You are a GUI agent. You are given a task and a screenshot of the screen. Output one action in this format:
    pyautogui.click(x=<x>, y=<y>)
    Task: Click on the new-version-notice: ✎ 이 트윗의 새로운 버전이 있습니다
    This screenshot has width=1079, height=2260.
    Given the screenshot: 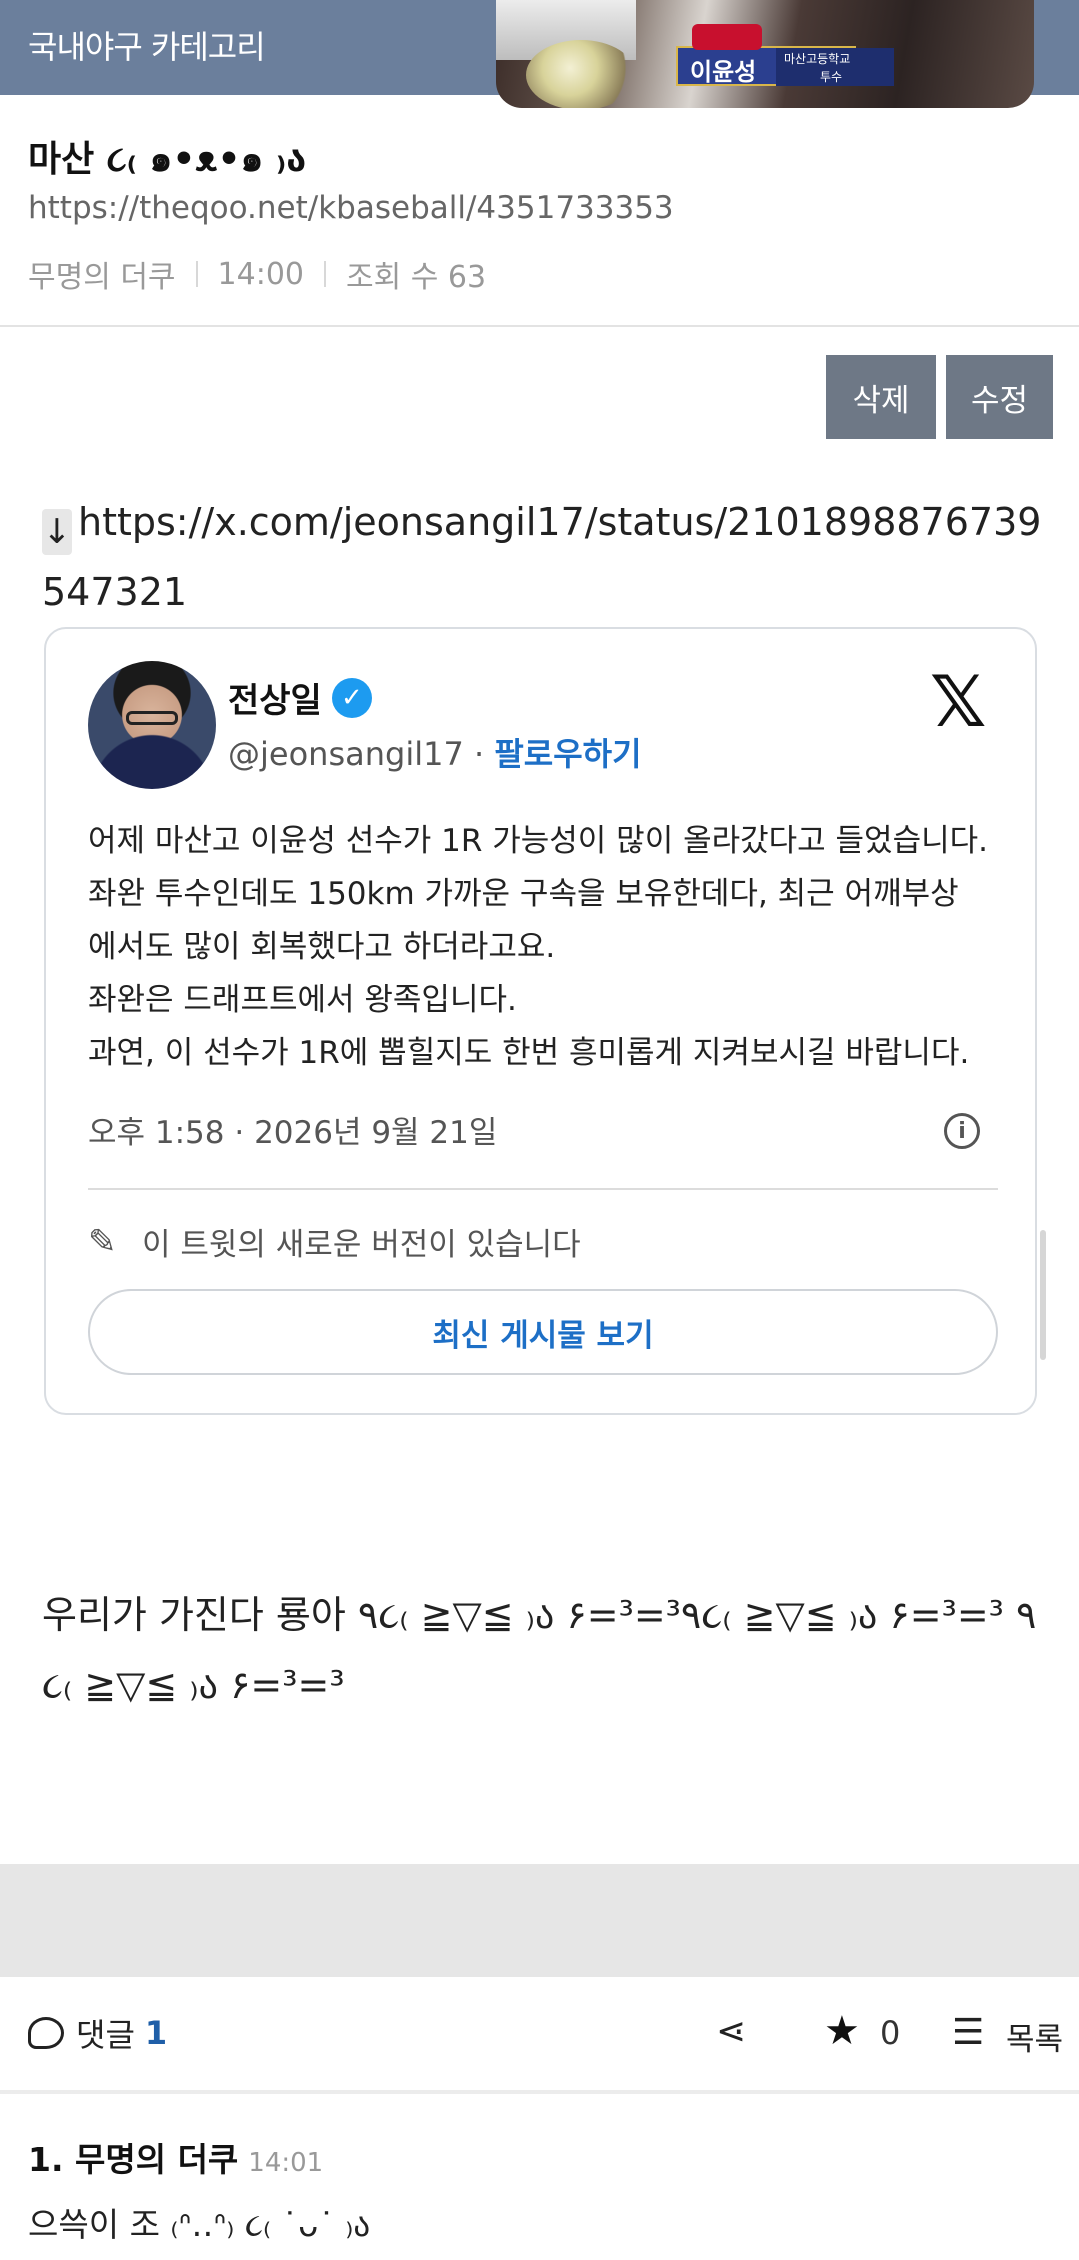 What is the action you would take?
    pyautogui.click(x=334, y=1241)
    